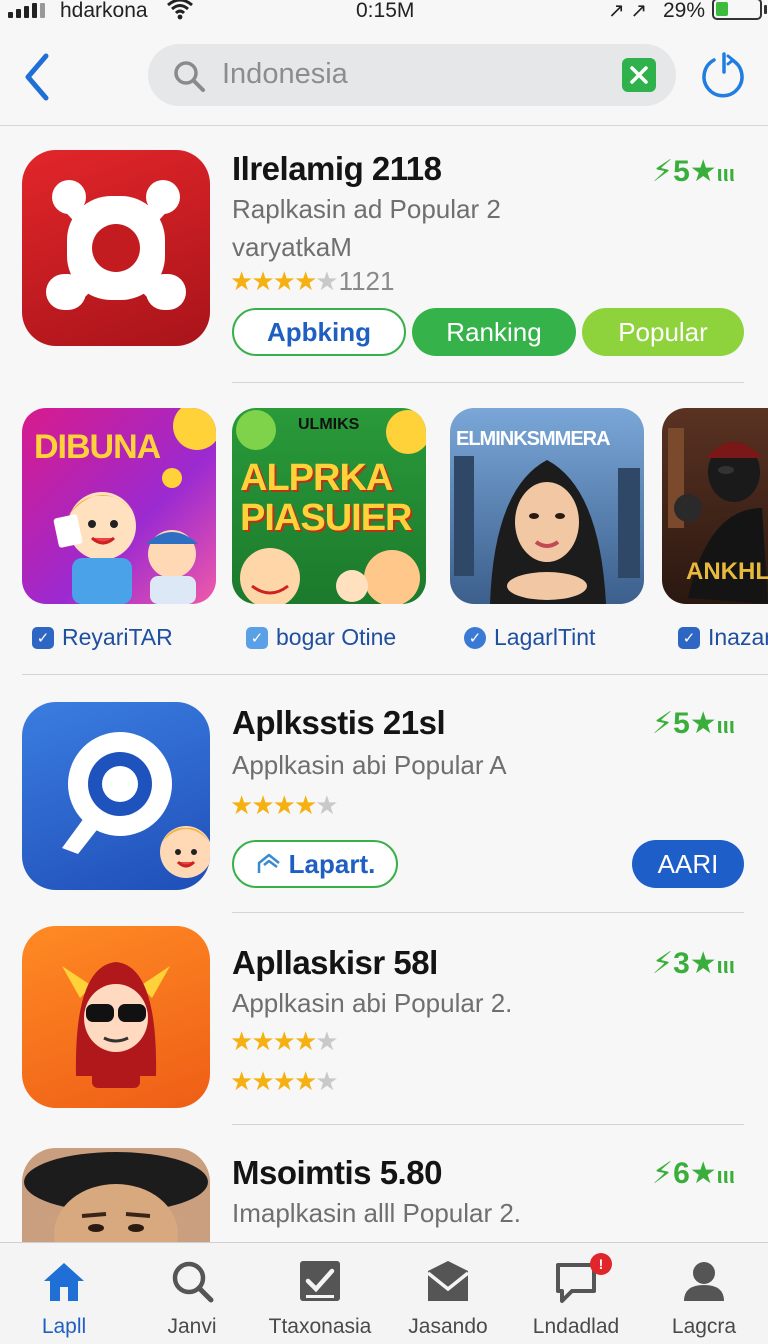  What do you see at coordinates (684, 1173) in the screenshot?
I see `rating-value-4: ⚡6★` at bounding box center [684, 1173].